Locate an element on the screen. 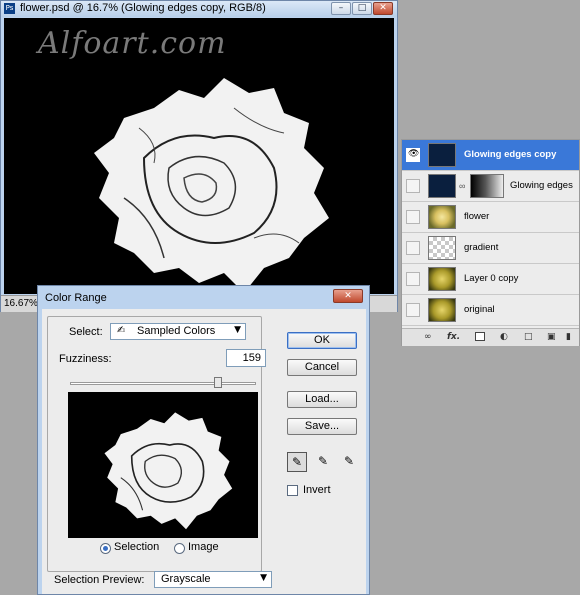  dialog-title: Color Range is located at coordinates (76, 298).